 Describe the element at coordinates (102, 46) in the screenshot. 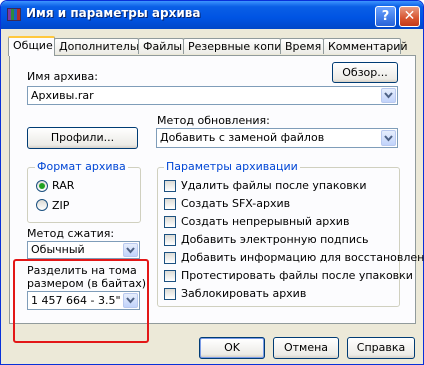

I see `tab-advanced: Дополнительно` at that location.